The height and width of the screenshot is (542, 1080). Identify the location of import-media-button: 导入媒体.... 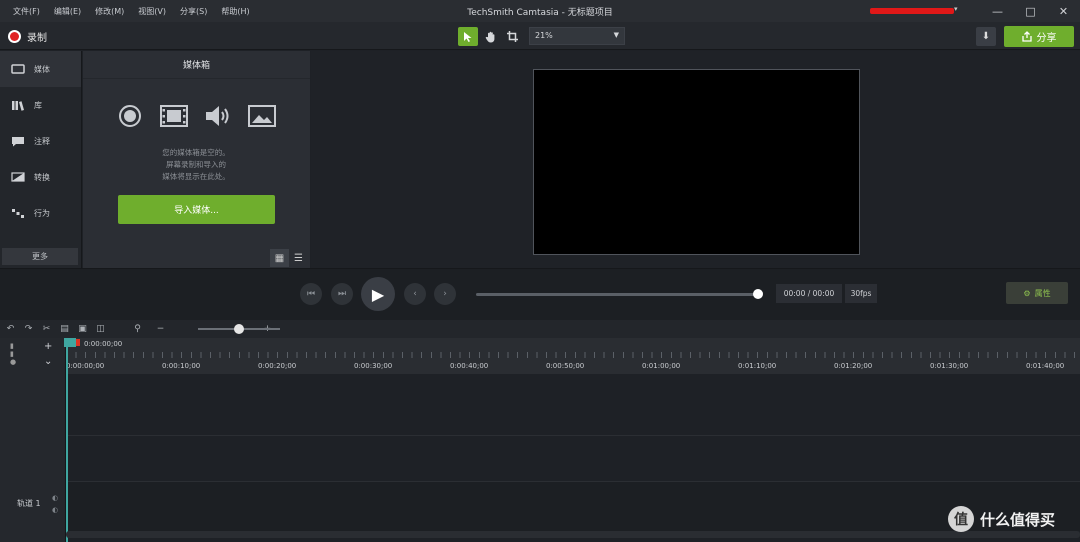
(196, 209).